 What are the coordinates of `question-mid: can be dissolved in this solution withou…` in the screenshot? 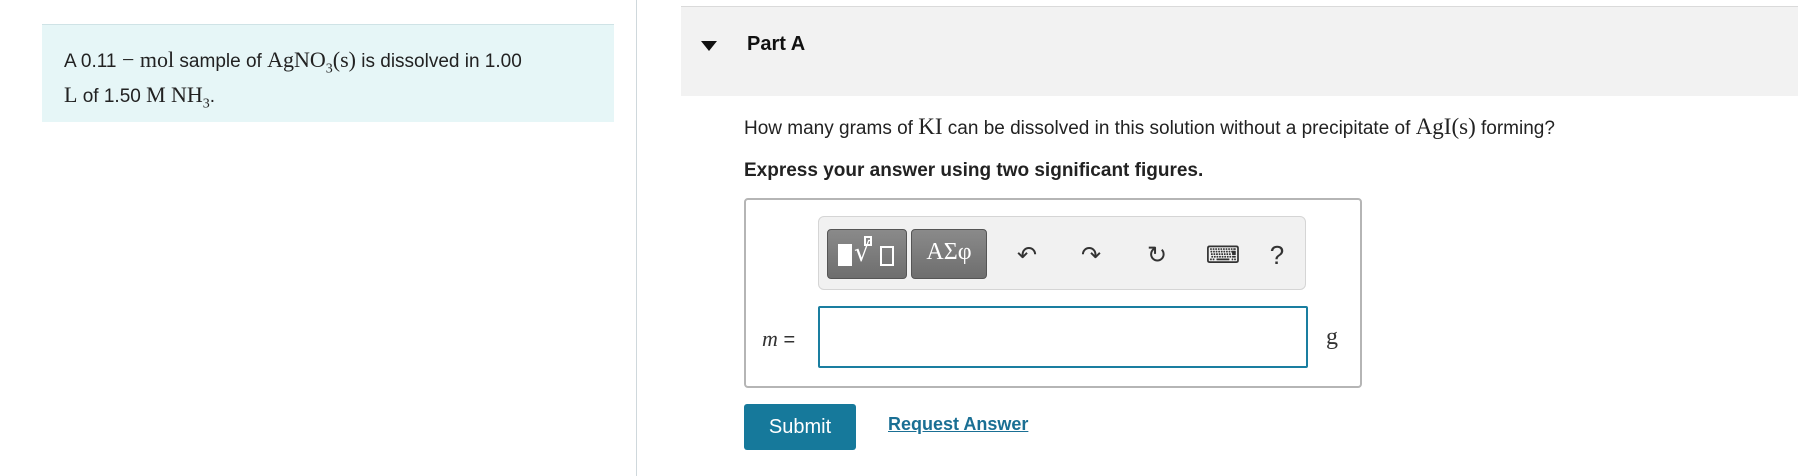 It's located at (1179, 128).